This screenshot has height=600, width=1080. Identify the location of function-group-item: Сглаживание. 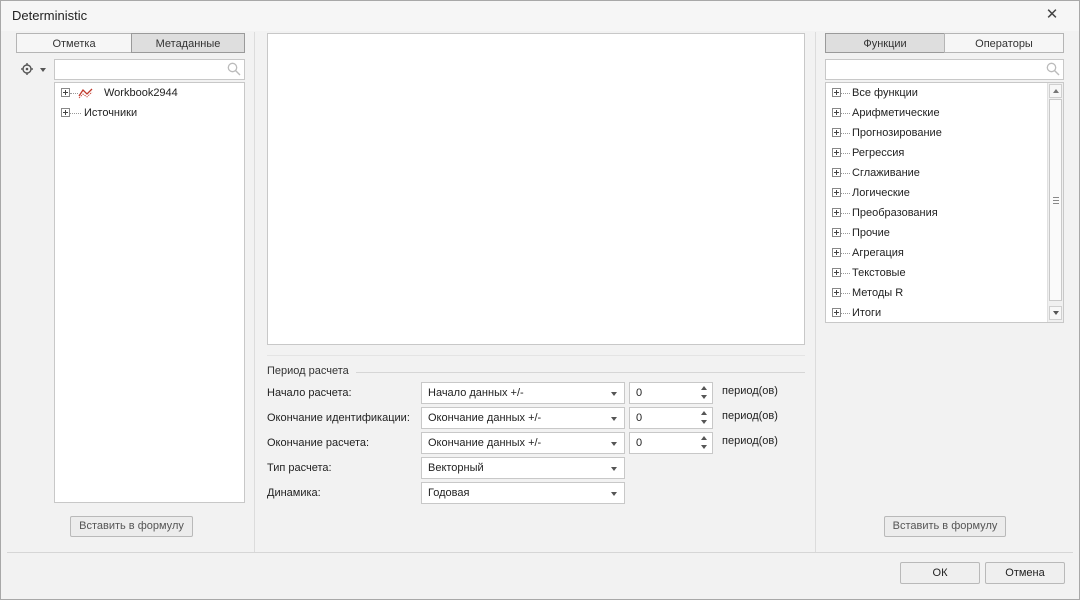
(936, 173).